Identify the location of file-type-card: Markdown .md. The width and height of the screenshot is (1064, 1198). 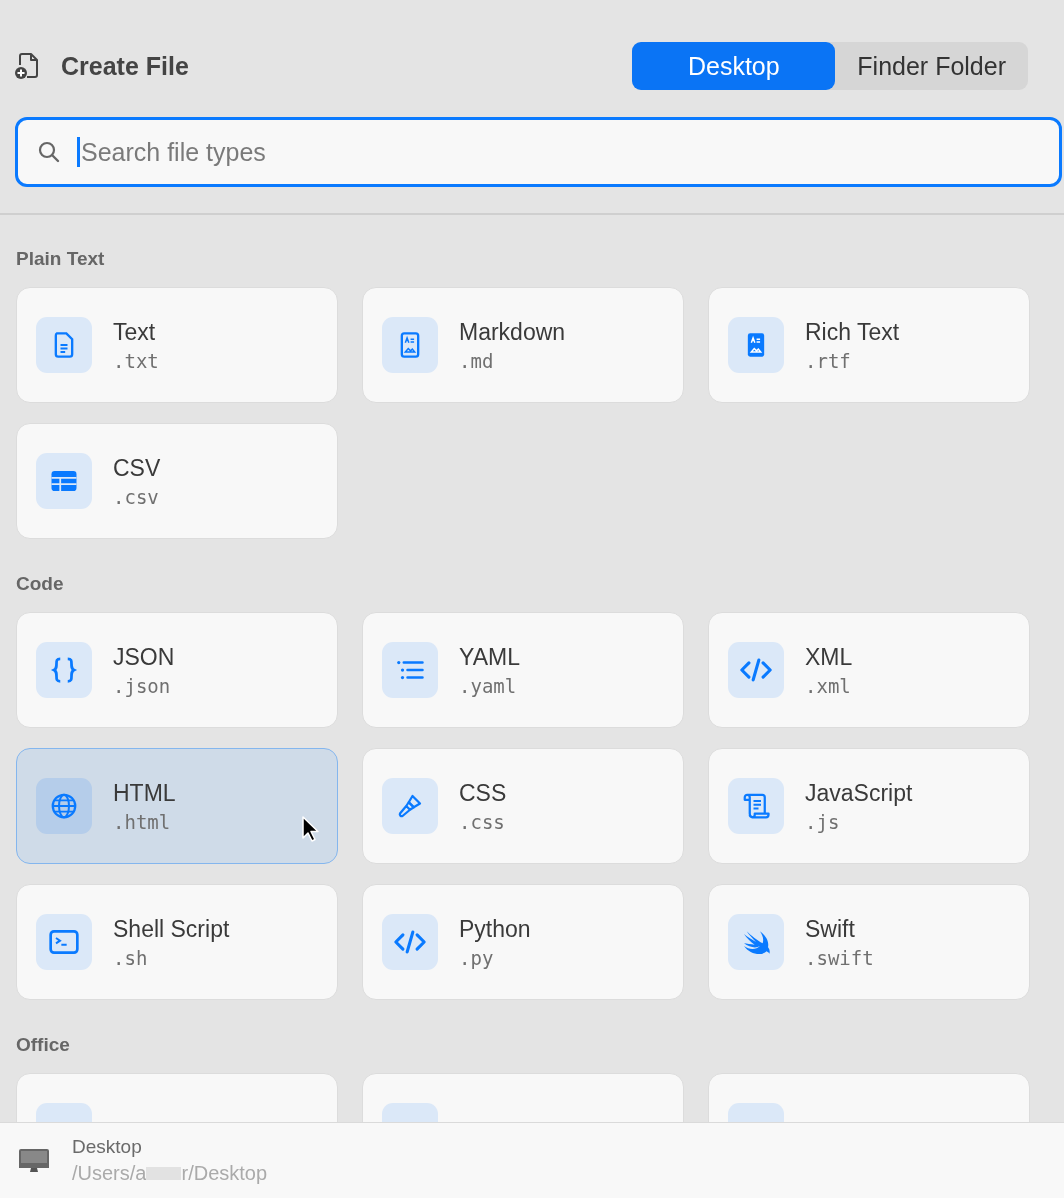
(523, 345).